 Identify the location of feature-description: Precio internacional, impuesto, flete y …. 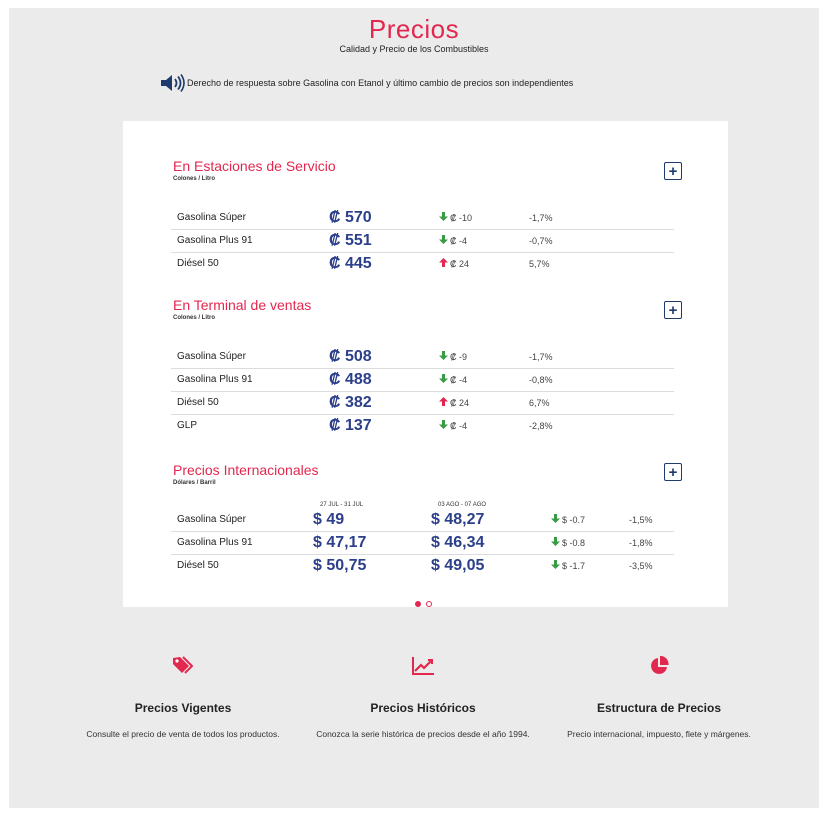
(659, 734).